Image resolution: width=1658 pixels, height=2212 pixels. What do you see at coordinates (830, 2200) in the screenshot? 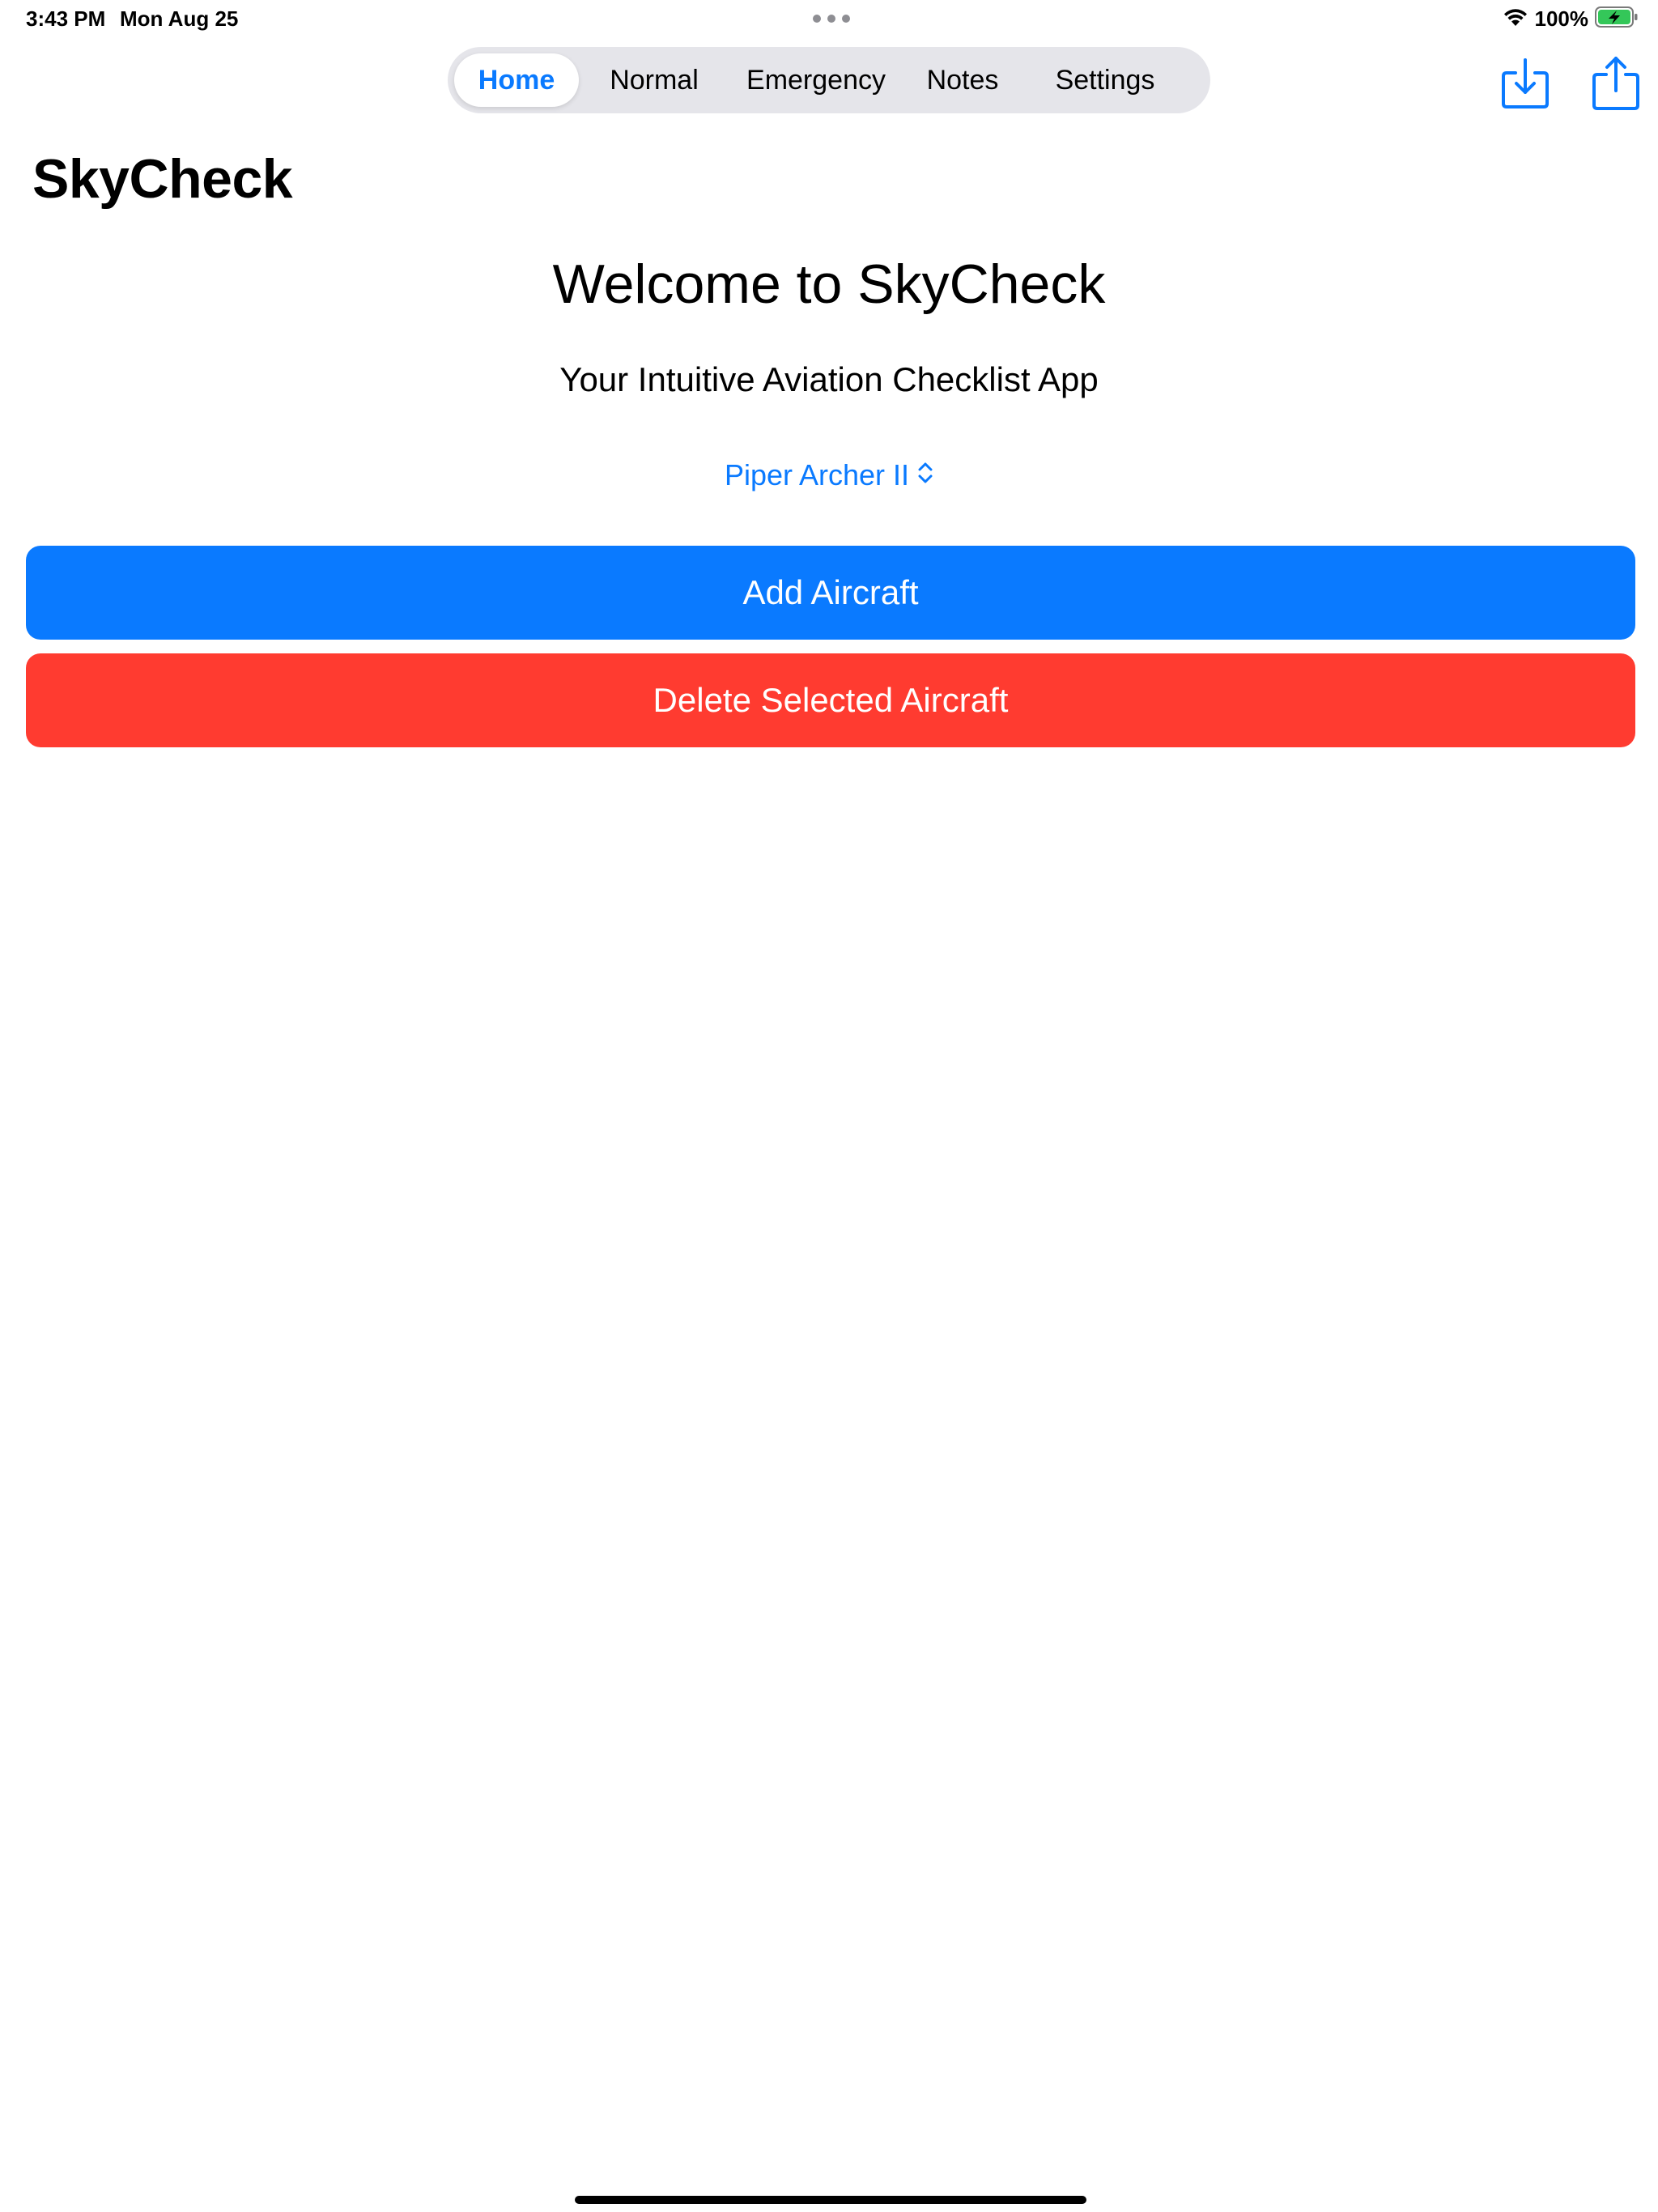
I see `home-indicator` at bounding box center [830, 2200].